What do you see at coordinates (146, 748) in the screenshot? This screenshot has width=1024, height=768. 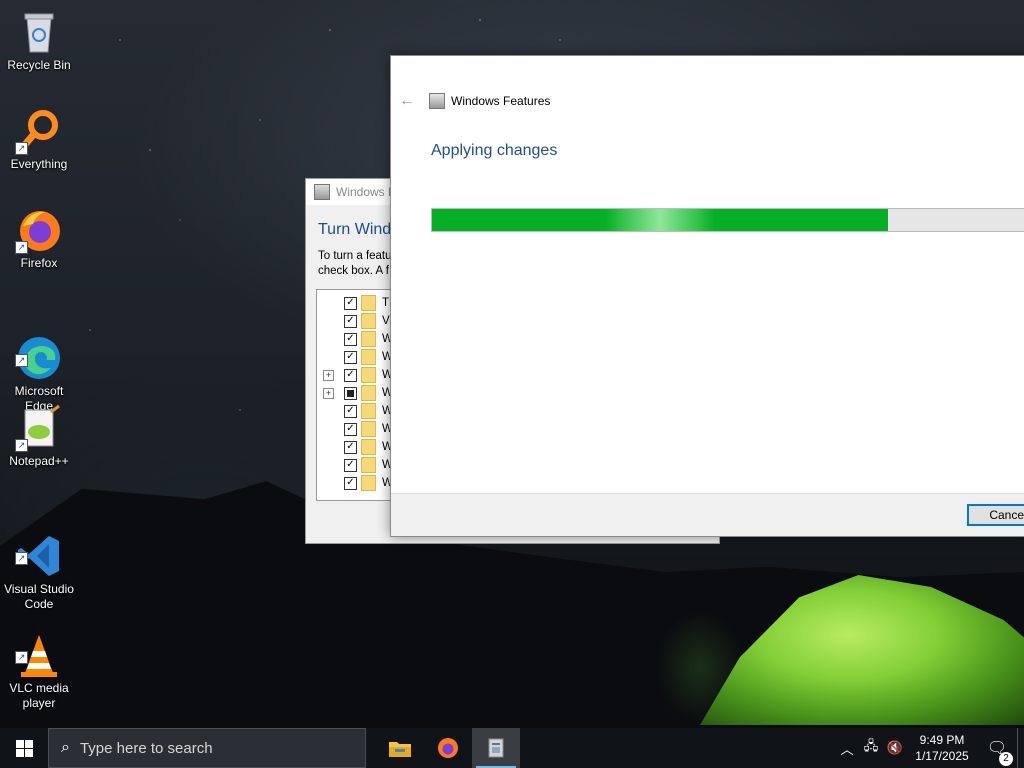 I see `search-placeholder: Type here to search` at bounding box center [146, 748].